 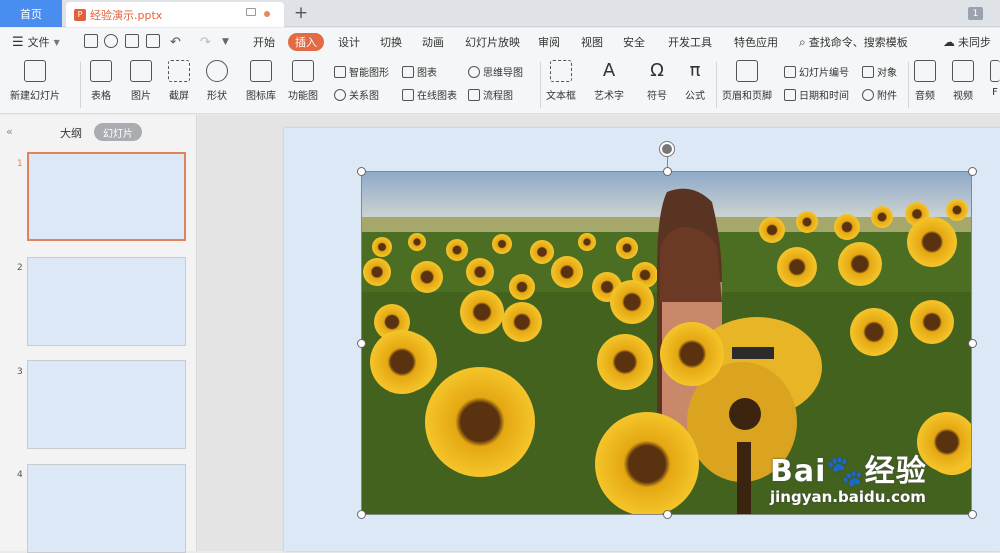 I want to click on video-button: 视频, so click(x=963, y=81).